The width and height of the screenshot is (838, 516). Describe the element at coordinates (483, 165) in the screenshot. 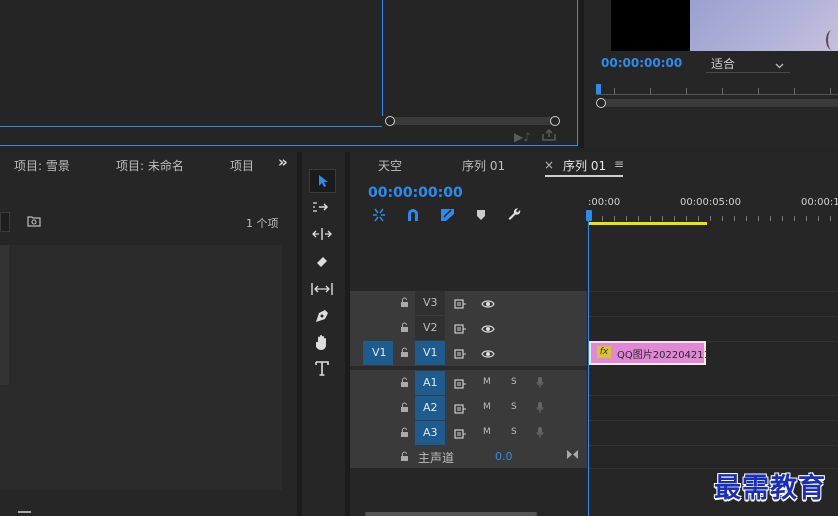

I see `tab-timeline-seq-a: 序列 01` at that location.